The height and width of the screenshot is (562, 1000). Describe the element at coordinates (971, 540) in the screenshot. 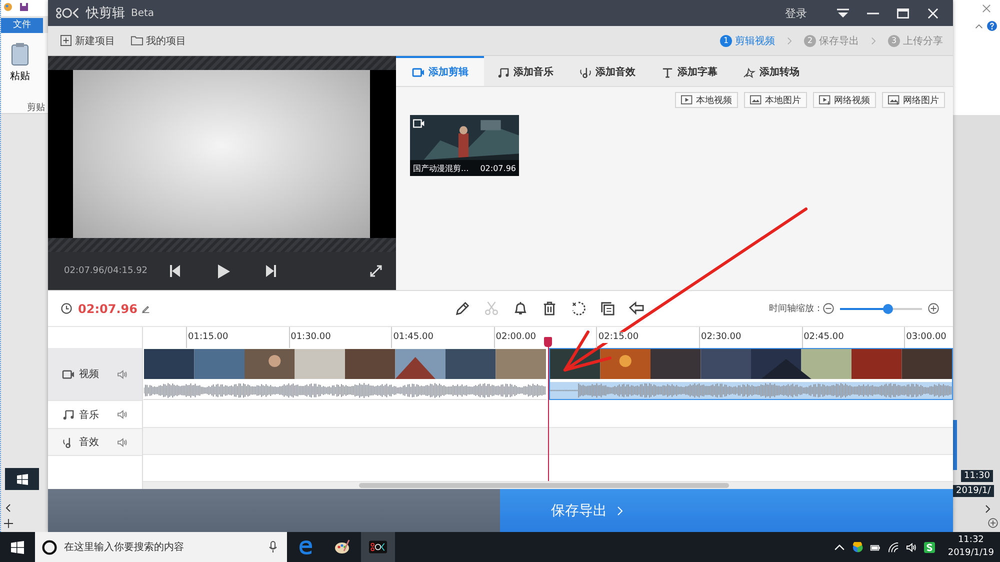

I see `clock-time: 11:32` at that location.